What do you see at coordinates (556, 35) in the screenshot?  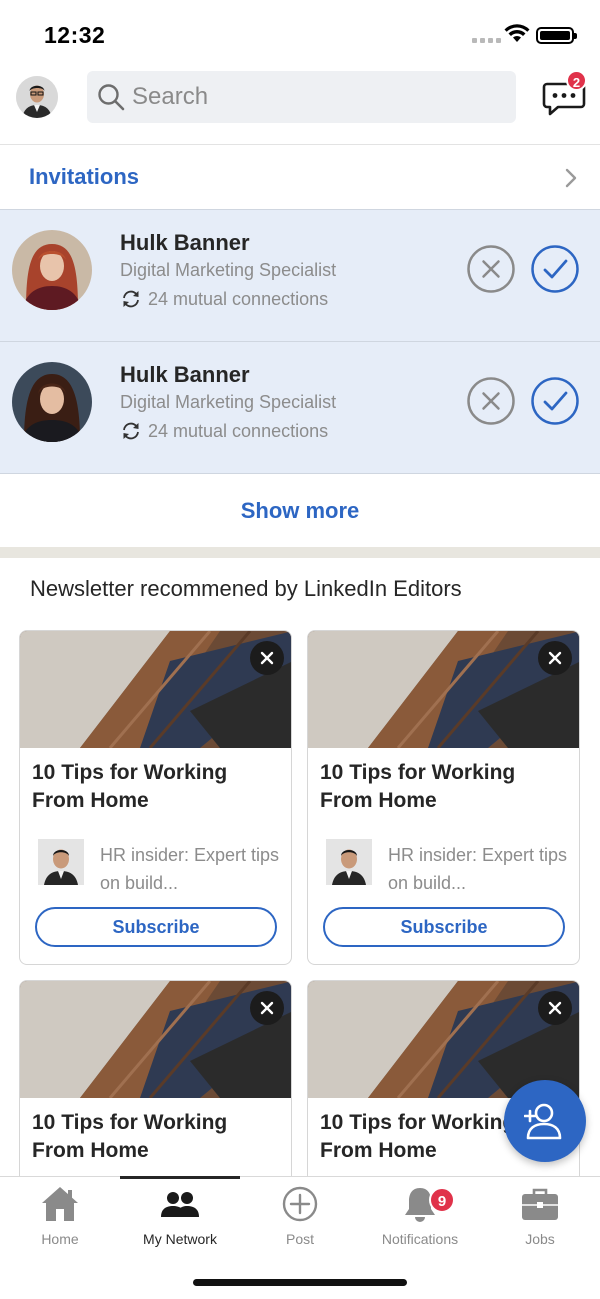 I see `battery-icon` at bounding box center [556, 35].